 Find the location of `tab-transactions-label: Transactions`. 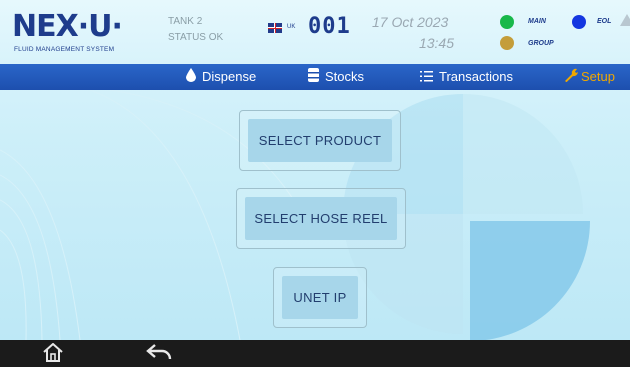

tab-transactions-label: Transactions is located at coordinates (476, 76).